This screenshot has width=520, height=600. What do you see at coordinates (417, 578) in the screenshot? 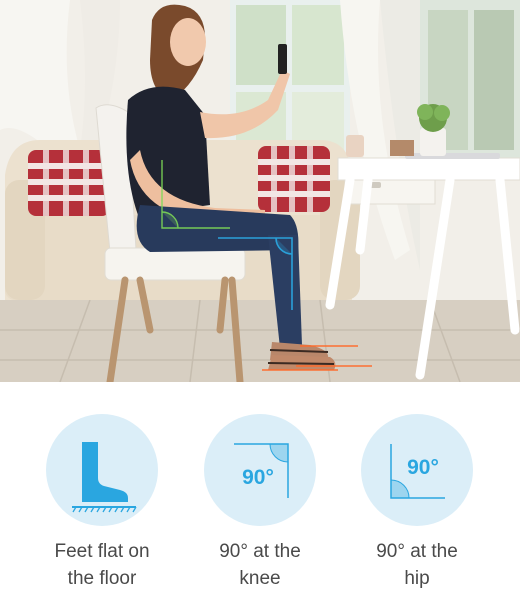
I see `hip-caption-line2: hip` at bounding box center [417, 578].